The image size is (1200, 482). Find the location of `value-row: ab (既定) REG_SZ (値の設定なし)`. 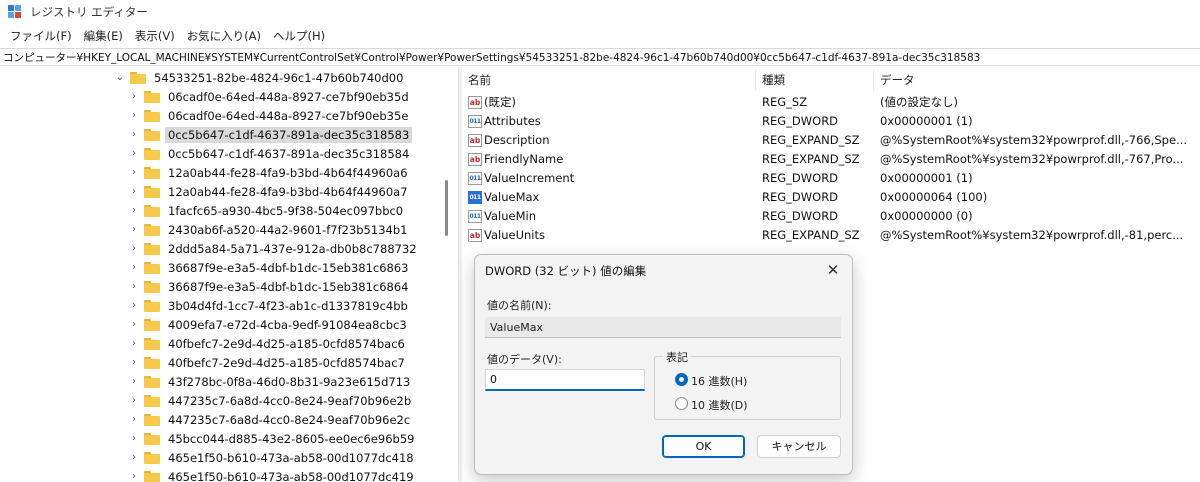

value-row: ab (既定) REG_SZ (値の設定なし) is located at coordinates (831, 102).